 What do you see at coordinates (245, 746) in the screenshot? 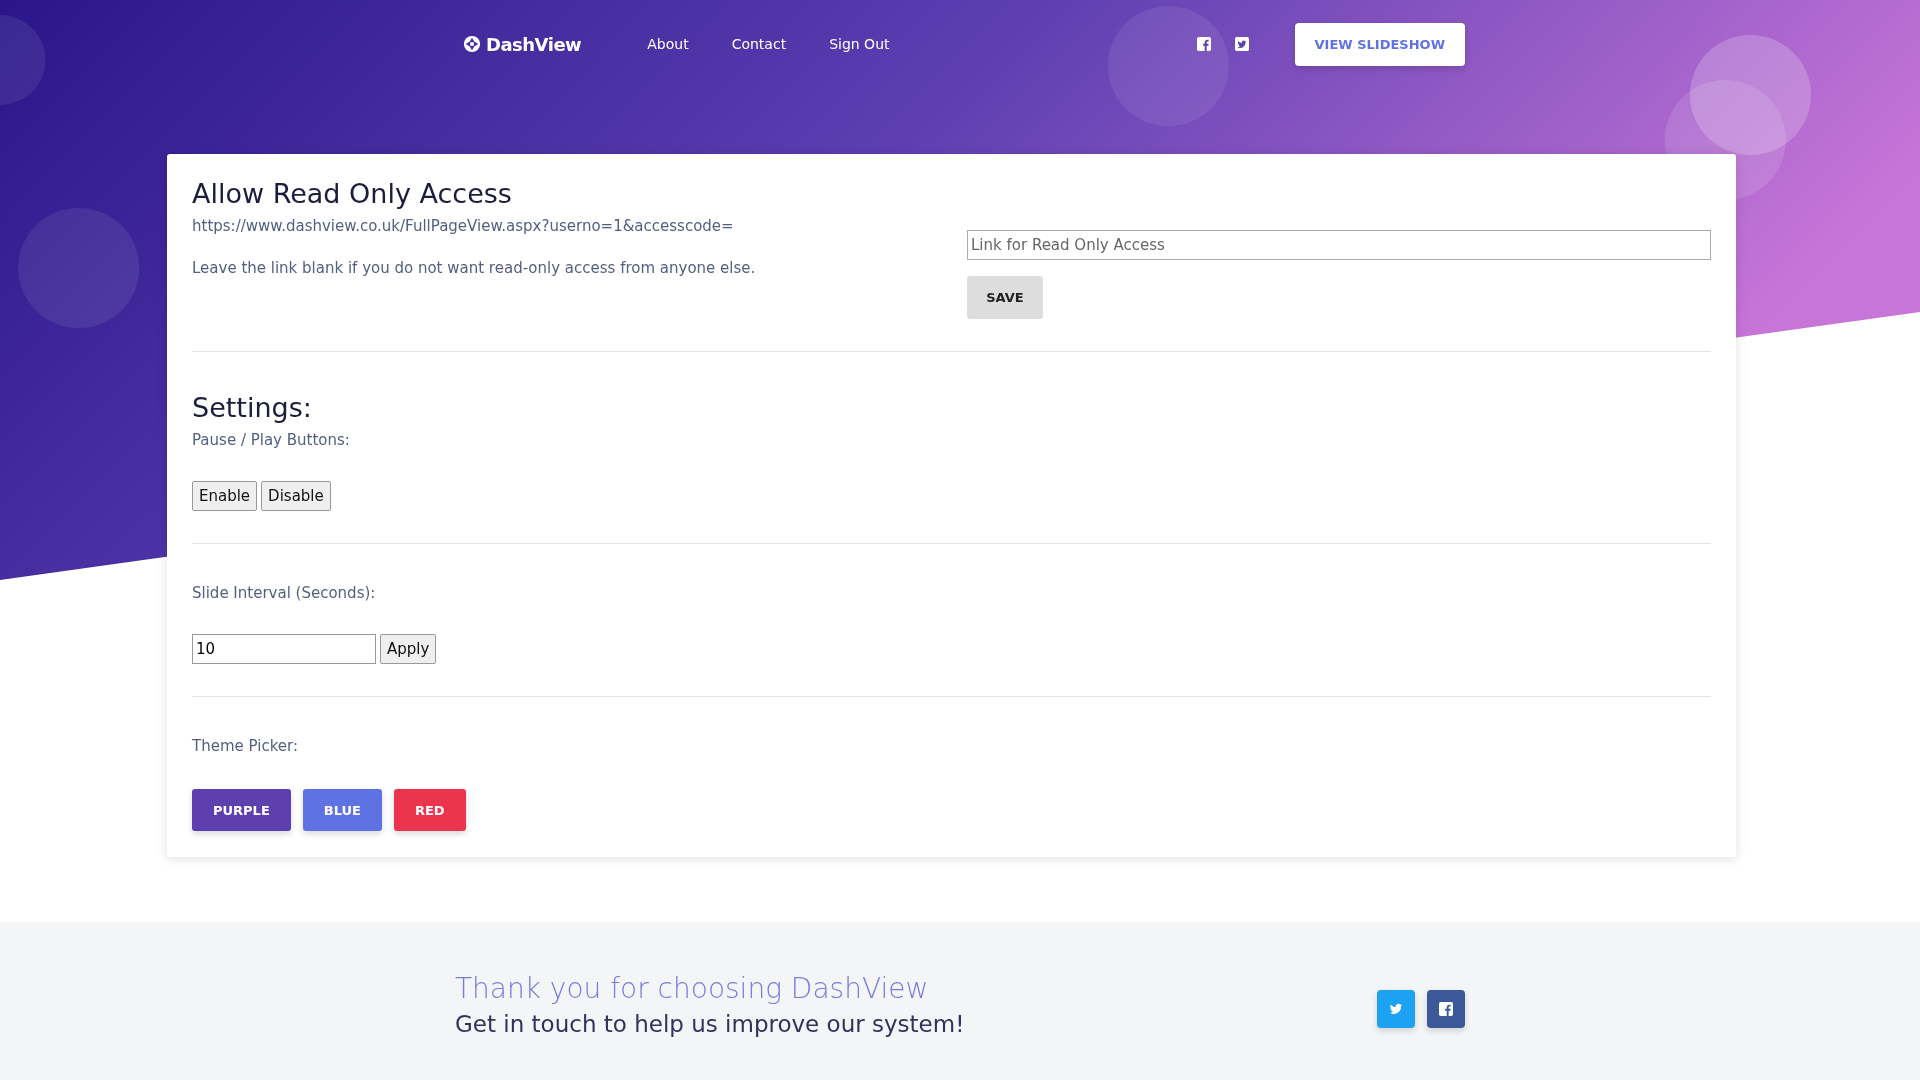
I see `theme-label: Theme Picker:` at bounding box center [245, 746].